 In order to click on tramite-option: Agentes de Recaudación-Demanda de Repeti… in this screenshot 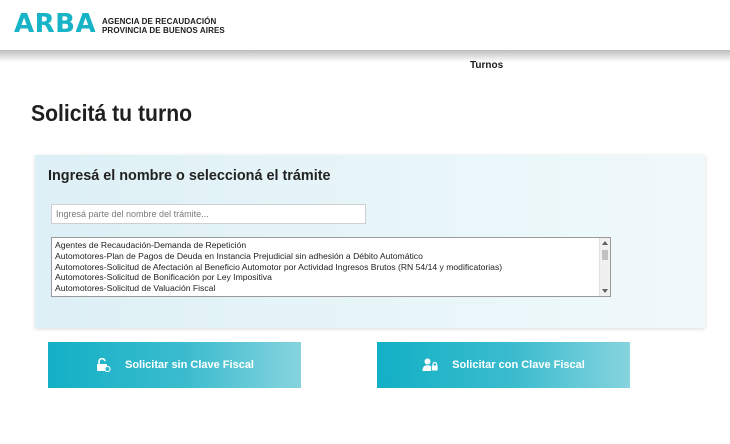, I will do `click(325, 245)`.